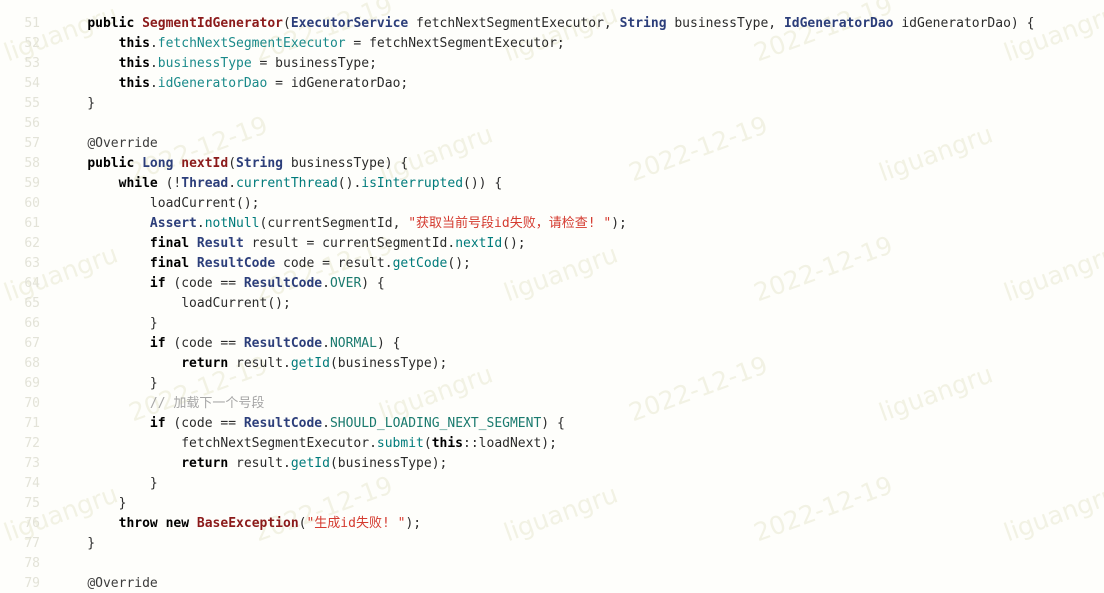 The image size is (1104, 593). I want to click on line-source-text: // 加载下一个号段, so click(160, 404).